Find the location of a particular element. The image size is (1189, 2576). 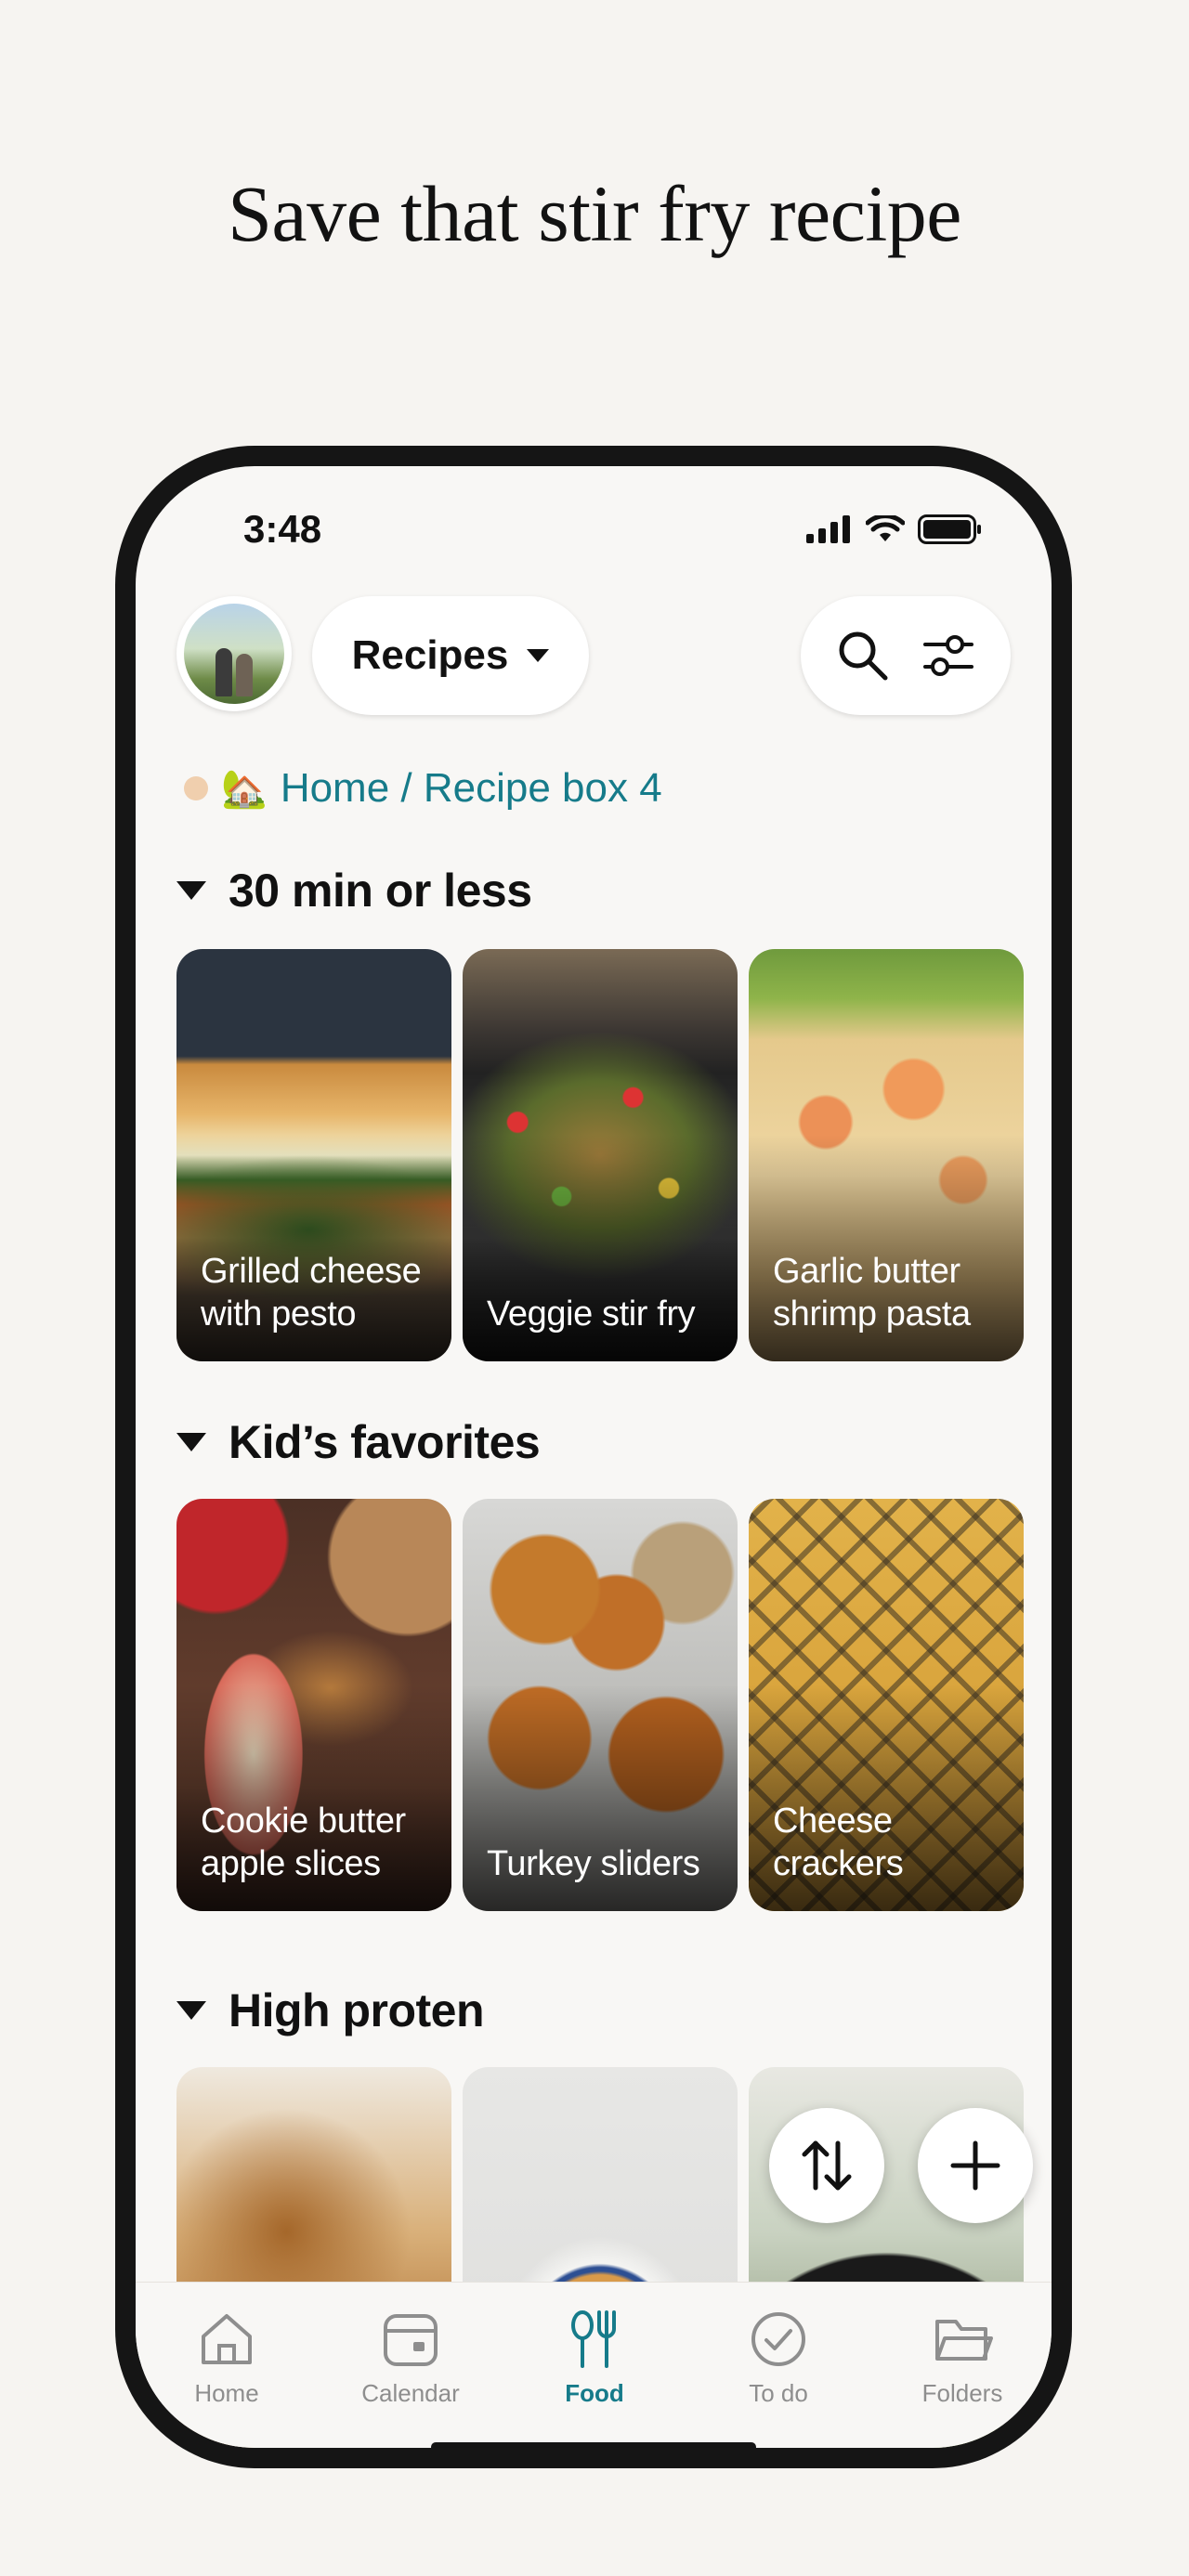

recipes-dropdown: Recipes is located at coordinates (451, 655).